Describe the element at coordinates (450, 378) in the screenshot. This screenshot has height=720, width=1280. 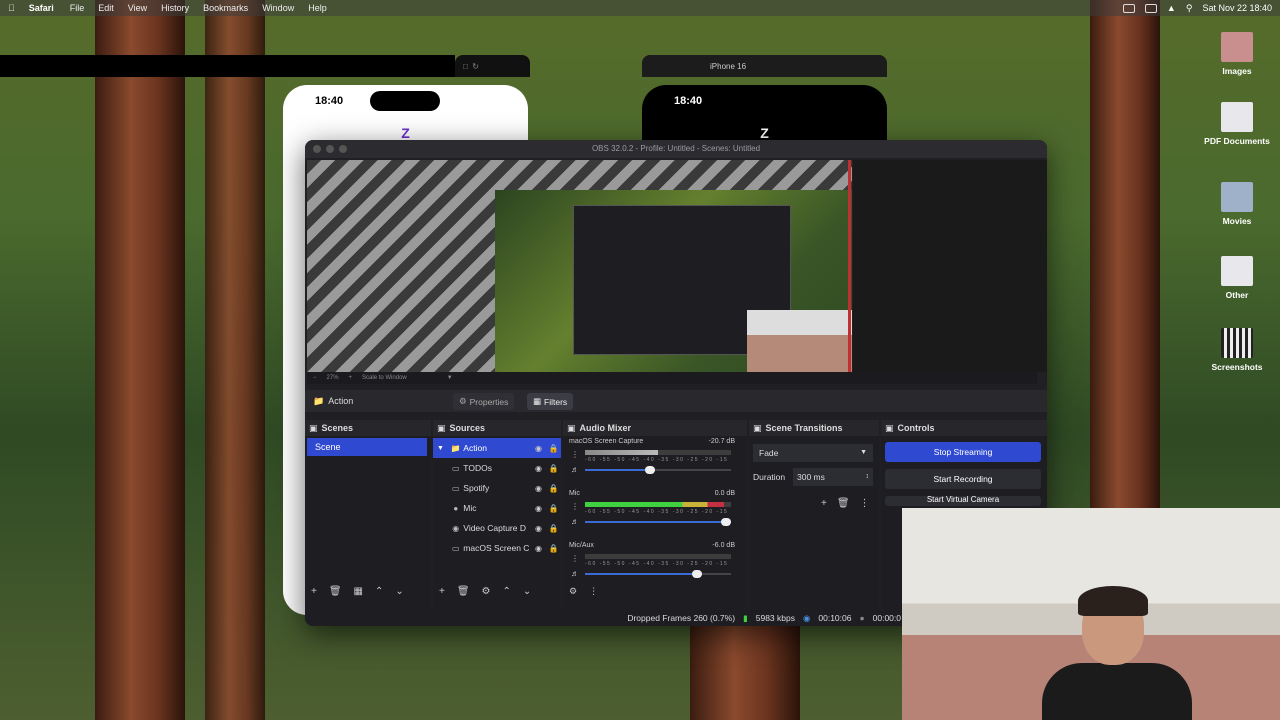
I see `chevron-down-icon: ▼` at that location.